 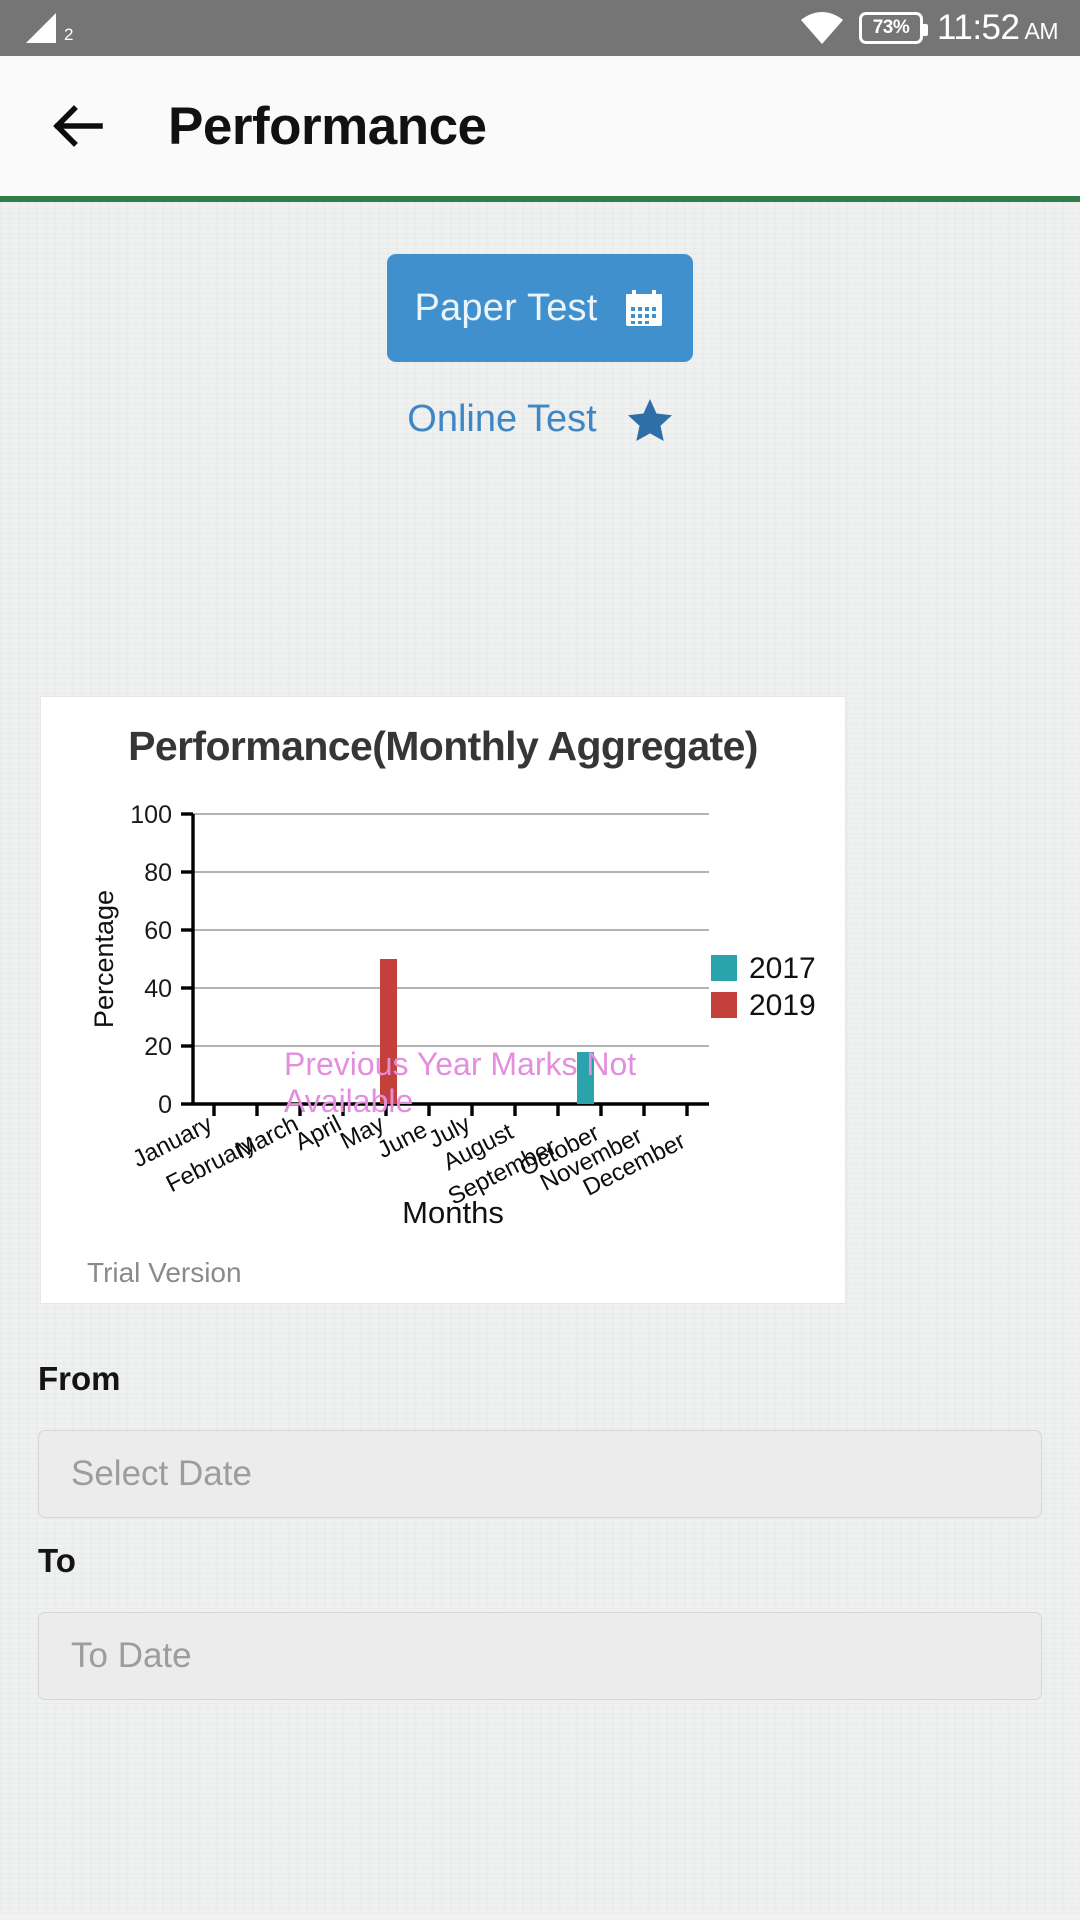 I want to click on status-bar-right: 73% 11:52 AM, so click(x=928, y=28).